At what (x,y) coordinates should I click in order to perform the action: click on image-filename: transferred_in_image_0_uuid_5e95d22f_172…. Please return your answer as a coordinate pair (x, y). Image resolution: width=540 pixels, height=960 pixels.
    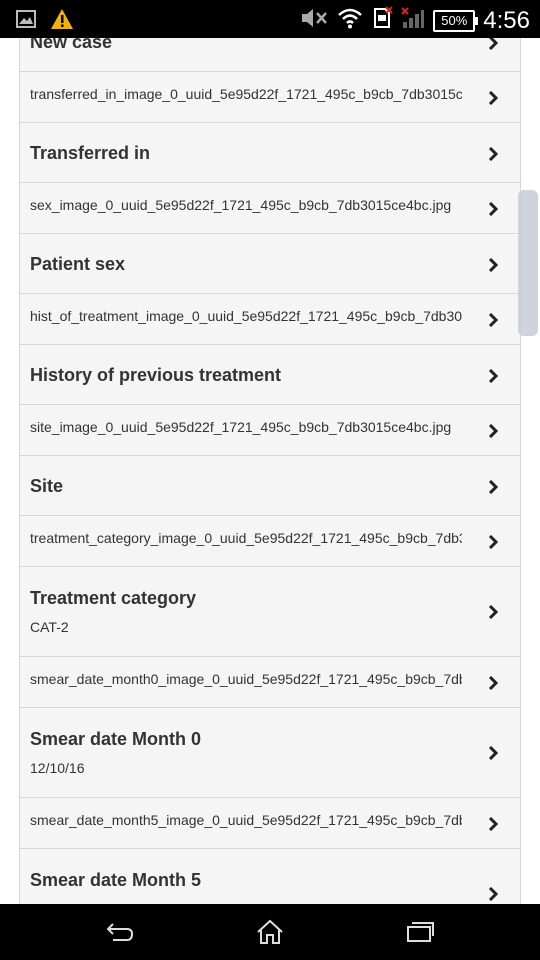
    Looking at the image, I should click on (246, 94).